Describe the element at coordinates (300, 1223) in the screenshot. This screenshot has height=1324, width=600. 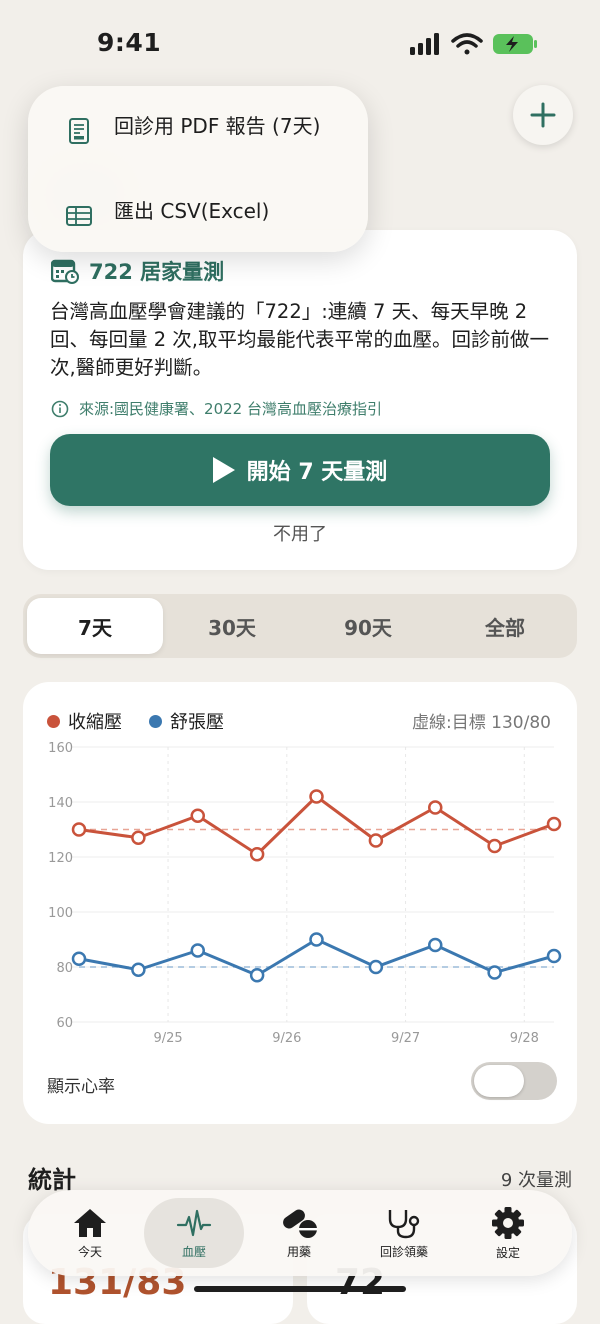
I see `pill-icon` at that location.